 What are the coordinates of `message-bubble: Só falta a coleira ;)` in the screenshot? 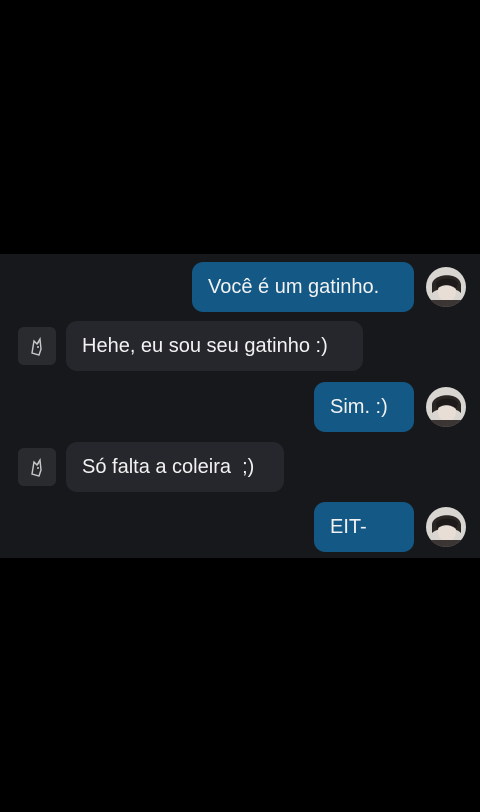 It's located at (175, 467).